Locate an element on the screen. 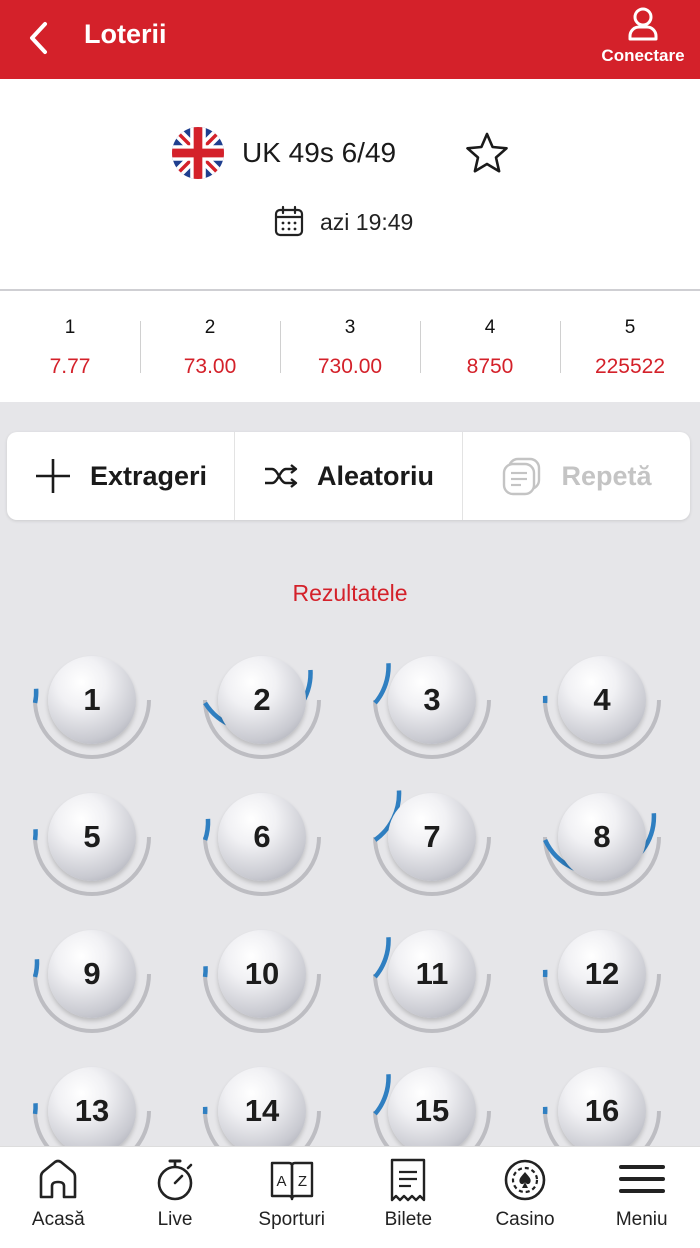  odds-key: 4 is located at coordinates (490, 327).